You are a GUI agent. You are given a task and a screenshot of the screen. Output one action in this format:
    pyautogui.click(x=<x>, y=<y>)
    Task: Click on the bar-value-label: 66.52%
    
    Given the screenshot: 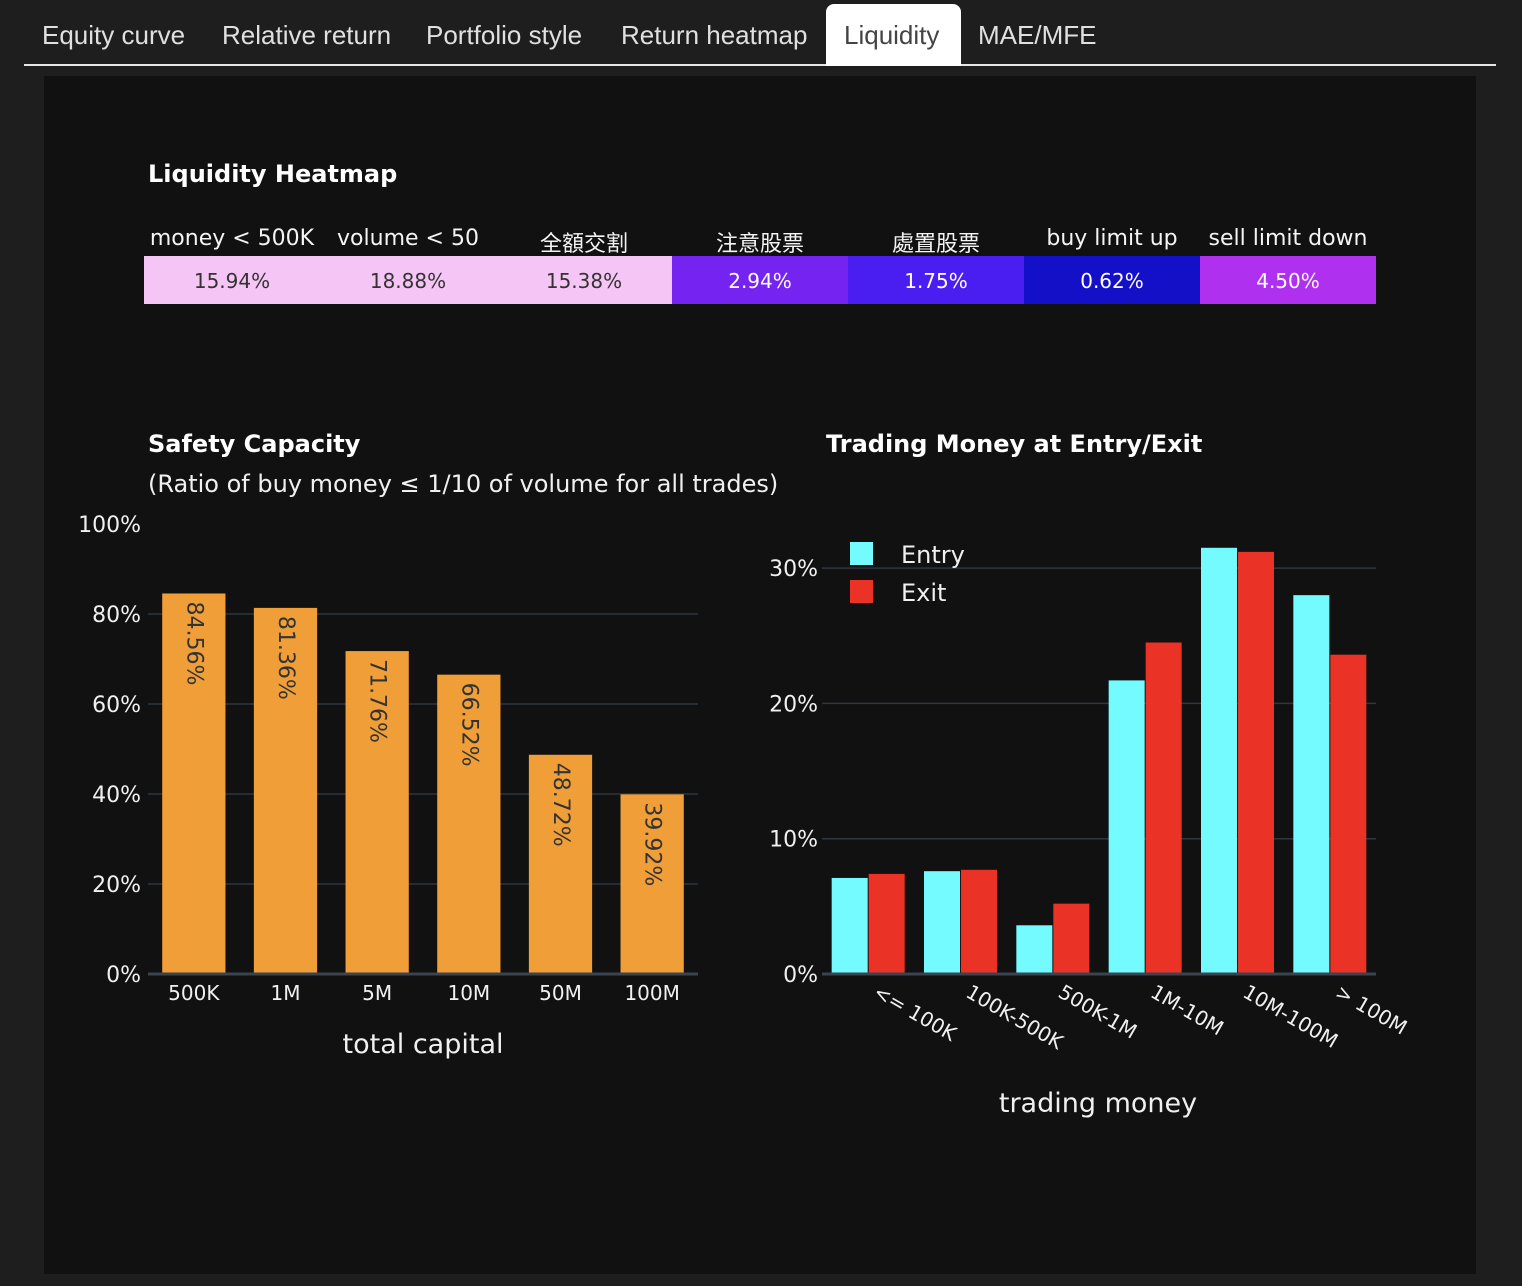 What is the action you would take?
    pyautogui.click(x=468, y=725)
    